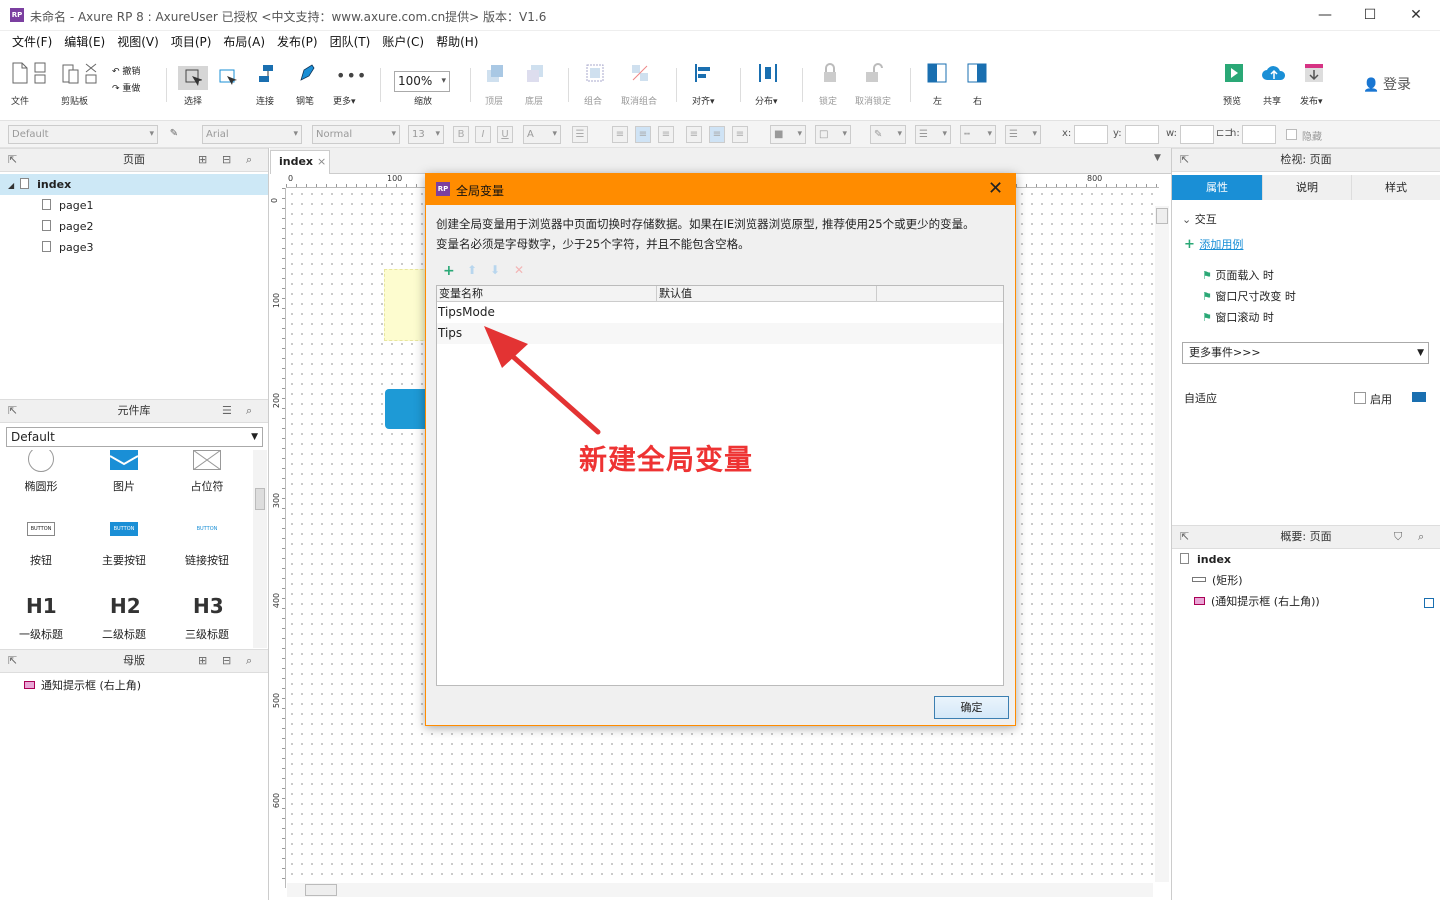 Image resolution: width=1440 pixels, height=900 pixels. Describe the element at coordinates (191, 42) in the screenshot. I see `menu-project: 项目(P)` at that location.